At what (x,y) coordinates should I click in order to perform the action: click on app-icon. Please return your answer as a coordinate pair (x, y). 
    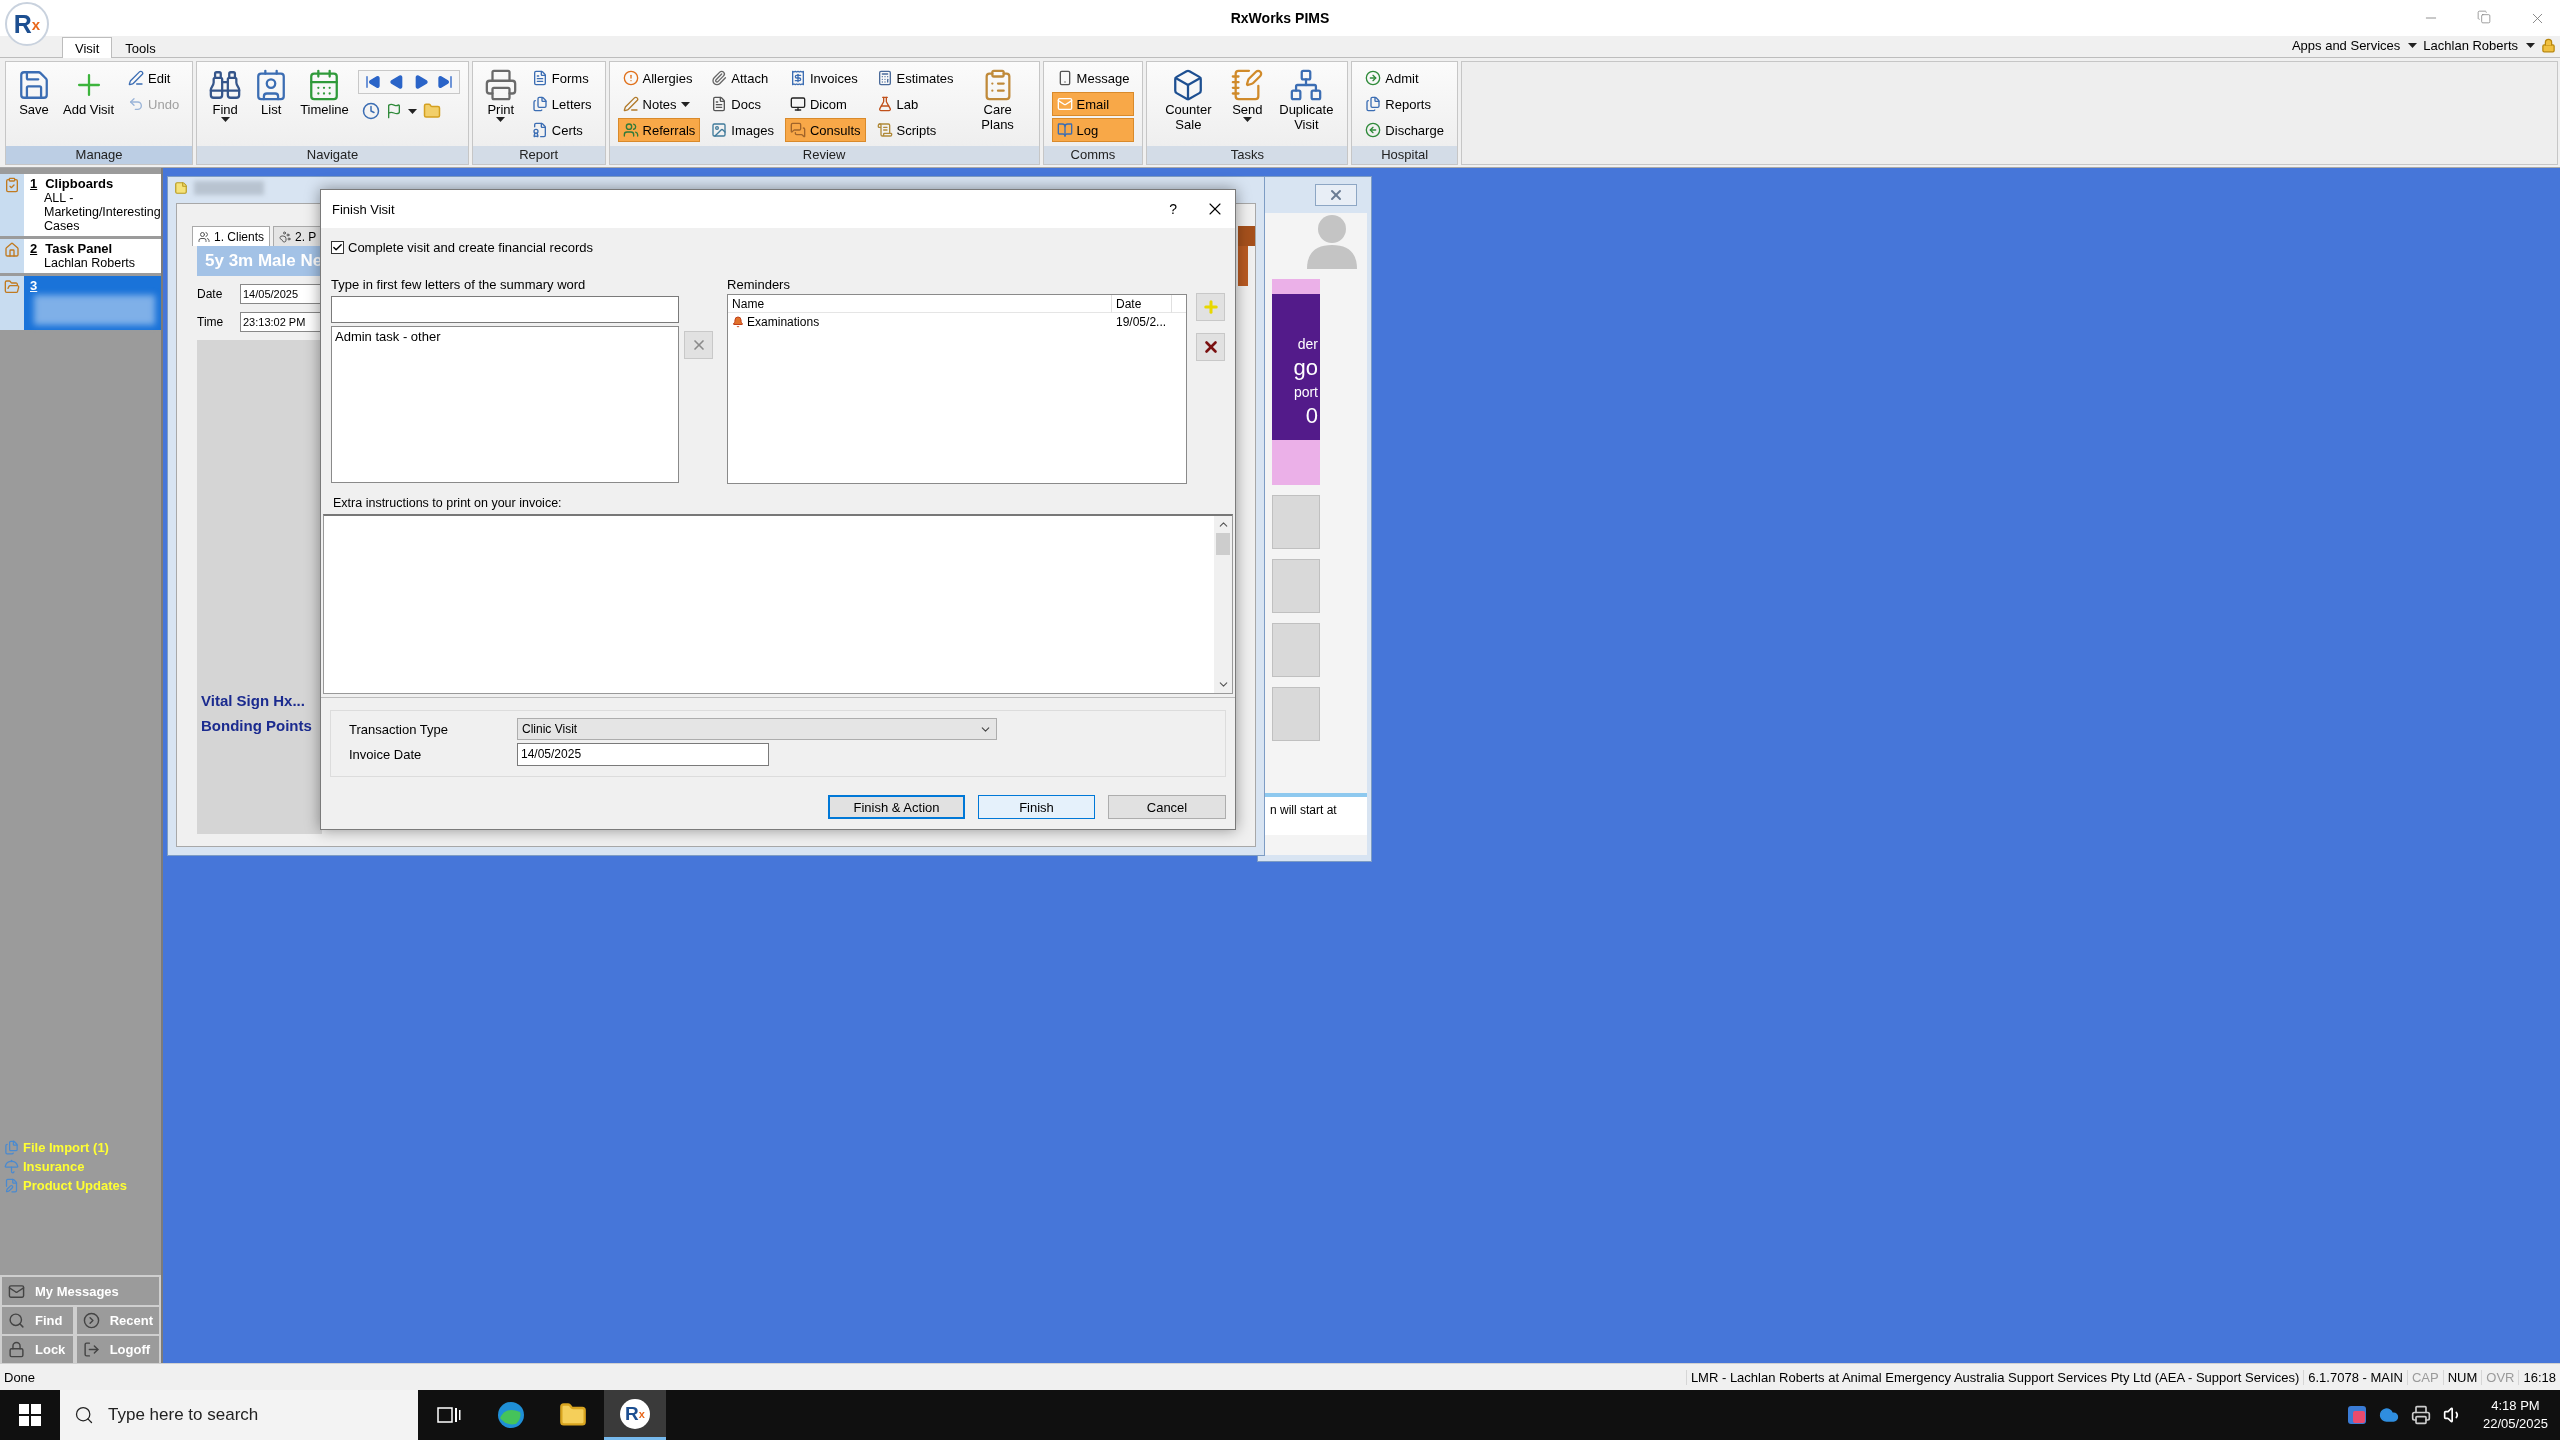
    Looking at the image, I should click on (2356, 1415).